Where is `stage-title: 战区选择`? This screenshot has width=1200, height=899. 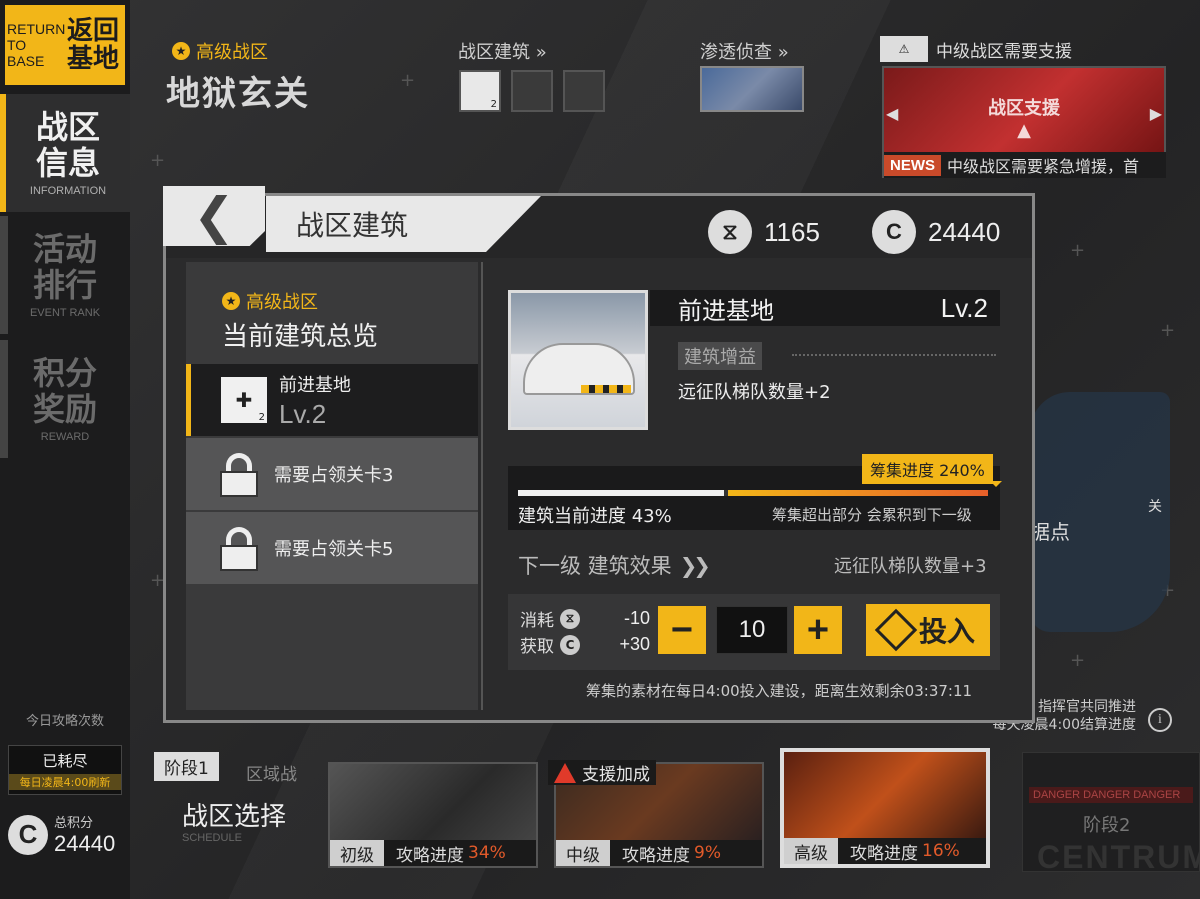
stage-title: 战区选择 is located at coordinates (234, 817).